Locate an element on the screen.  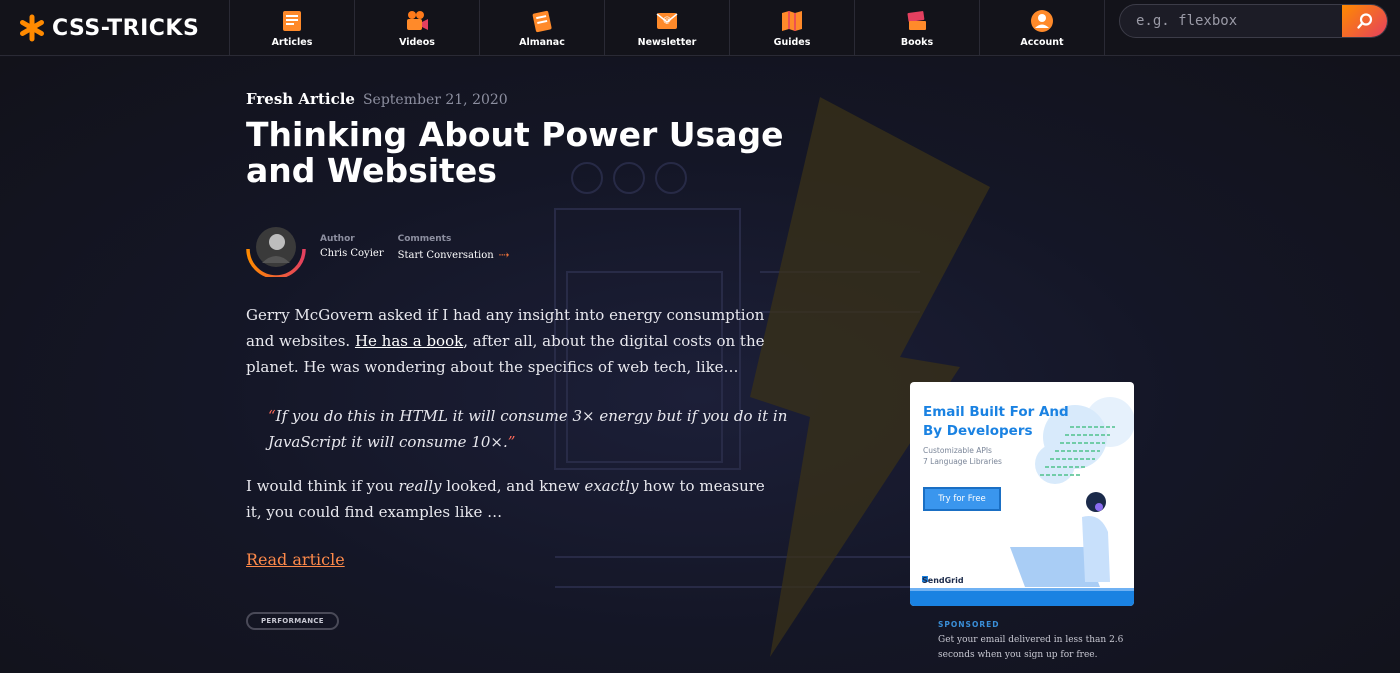
article-title: Thinking About Power Usage and Websites is located at coordinates (546, 153).